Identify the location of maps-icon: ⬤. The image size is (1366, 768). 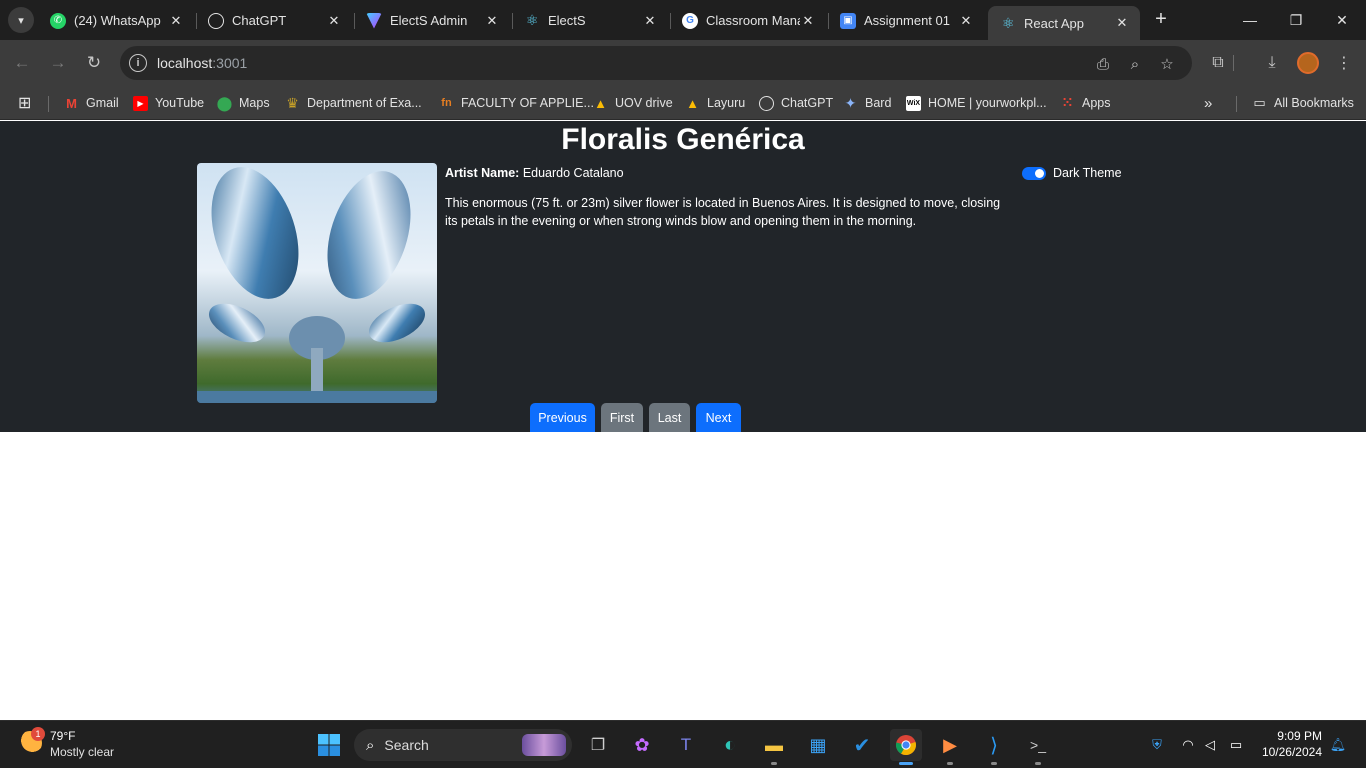
(224, 102).